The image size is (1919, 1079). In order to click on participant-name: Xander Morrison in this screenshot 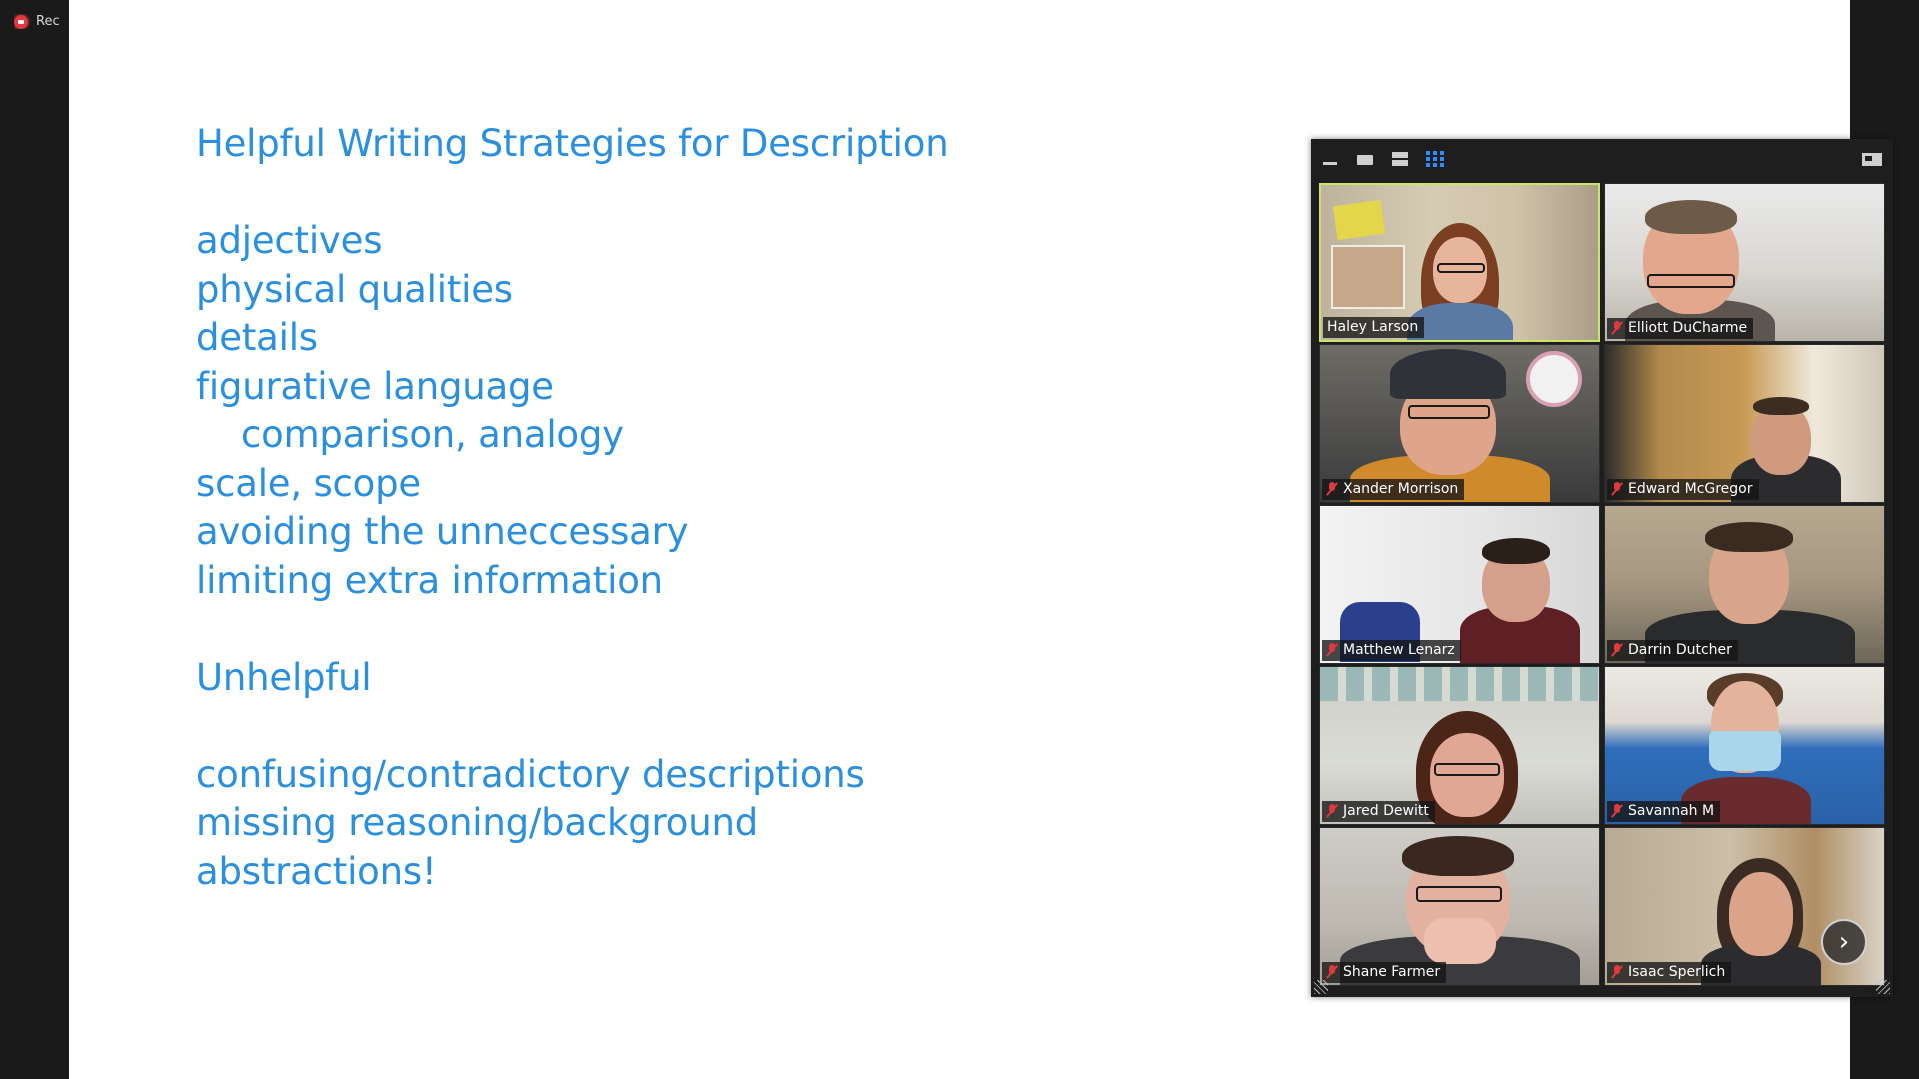, I will do `click(1401, 489)`.